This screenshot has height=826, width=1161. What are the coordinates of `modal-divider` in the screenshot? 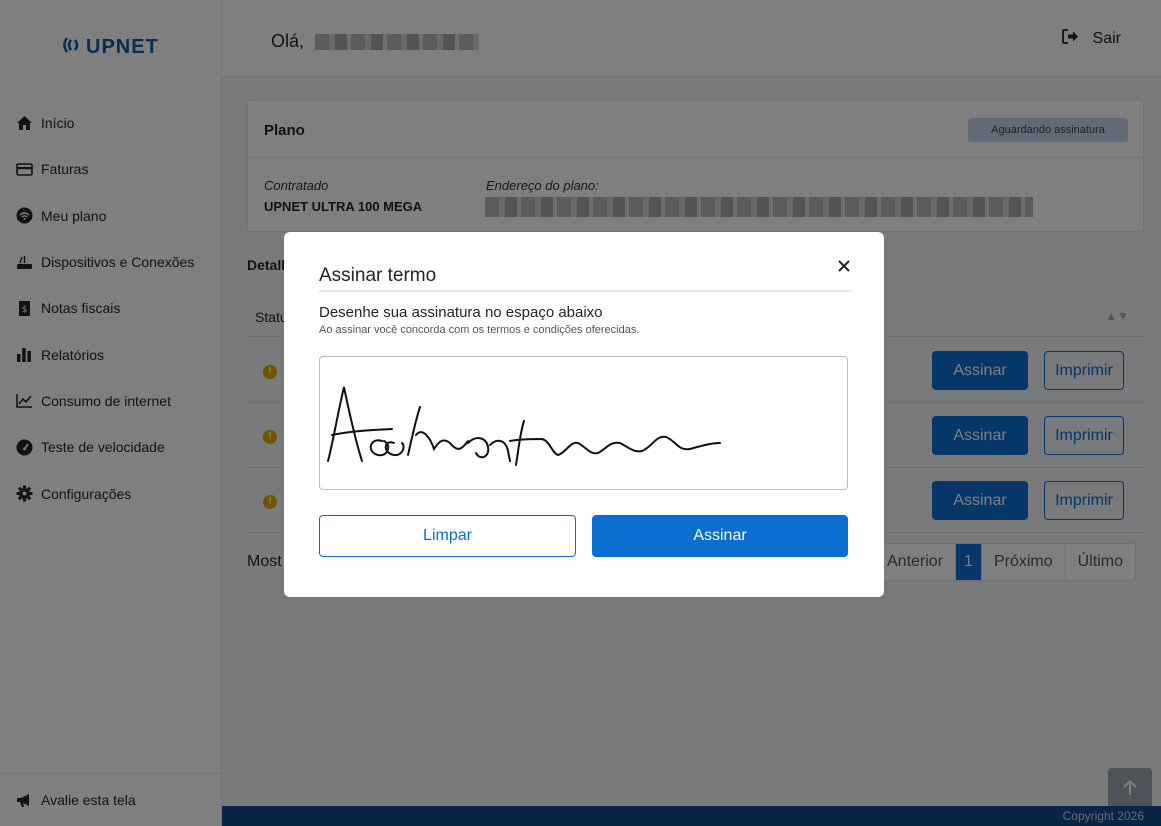 It's located at (585, 291).